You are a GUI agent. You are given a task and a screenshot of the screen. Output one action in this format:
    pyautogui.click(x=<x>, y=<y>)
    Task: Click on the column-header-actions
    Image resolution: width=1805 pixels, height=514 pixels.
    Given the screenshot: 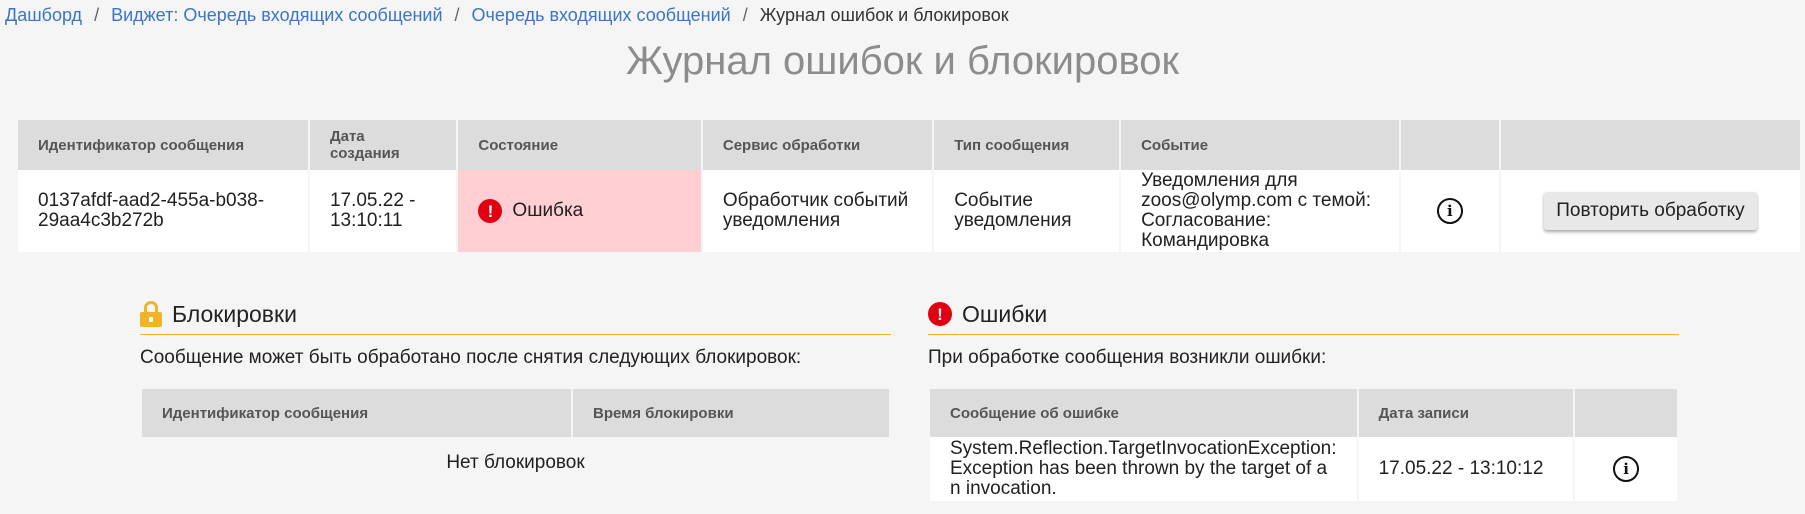 What is the action you would take?
    pyautogui.click(x=1650, y=145)
    